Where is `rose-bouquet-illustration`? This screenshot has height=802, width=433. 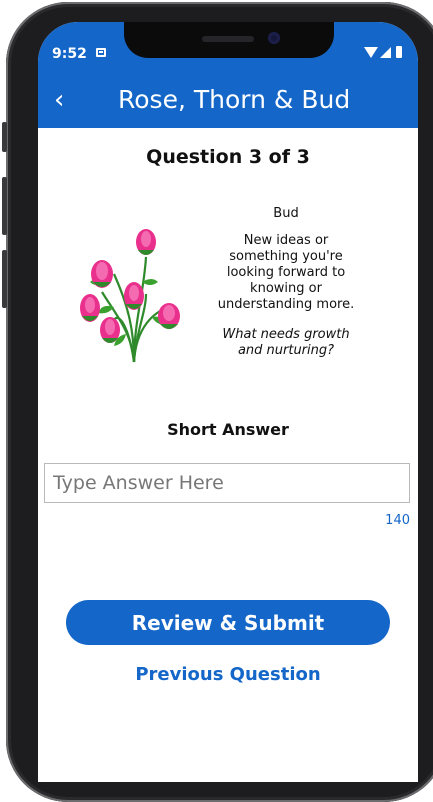
rose-bouquet-illustration is located at coordinates (130, 296).